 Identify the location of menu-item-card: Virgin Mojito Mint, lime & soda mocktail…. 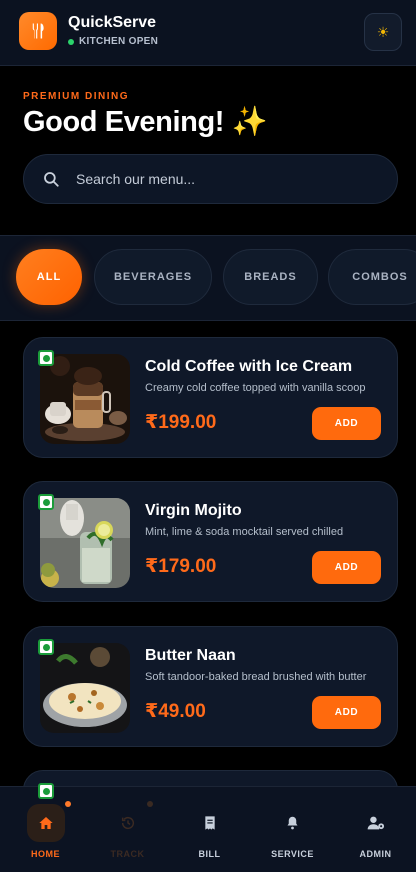
(210, 541).